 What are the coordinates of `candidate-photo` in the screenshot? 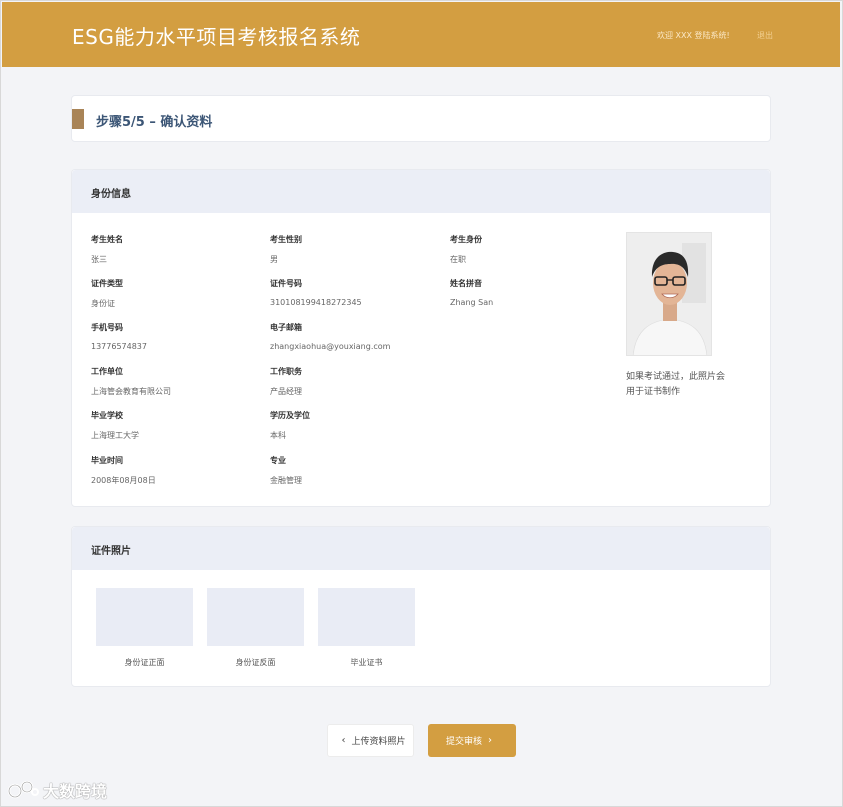 It's located at (669, 294).